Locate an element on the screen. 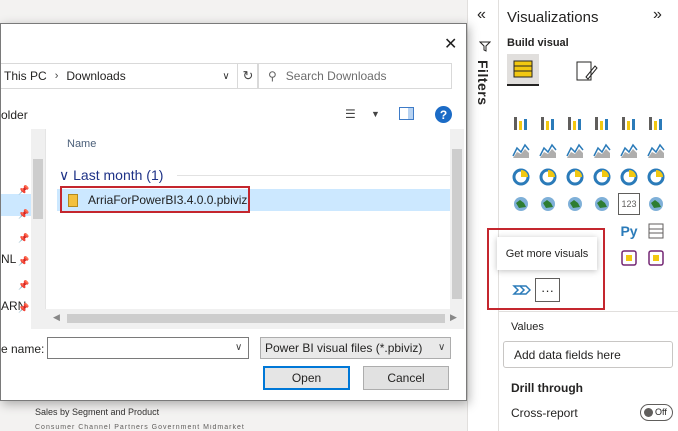 The image size is (678, 431). format-brush-icon is located at coordinates (587, 71).